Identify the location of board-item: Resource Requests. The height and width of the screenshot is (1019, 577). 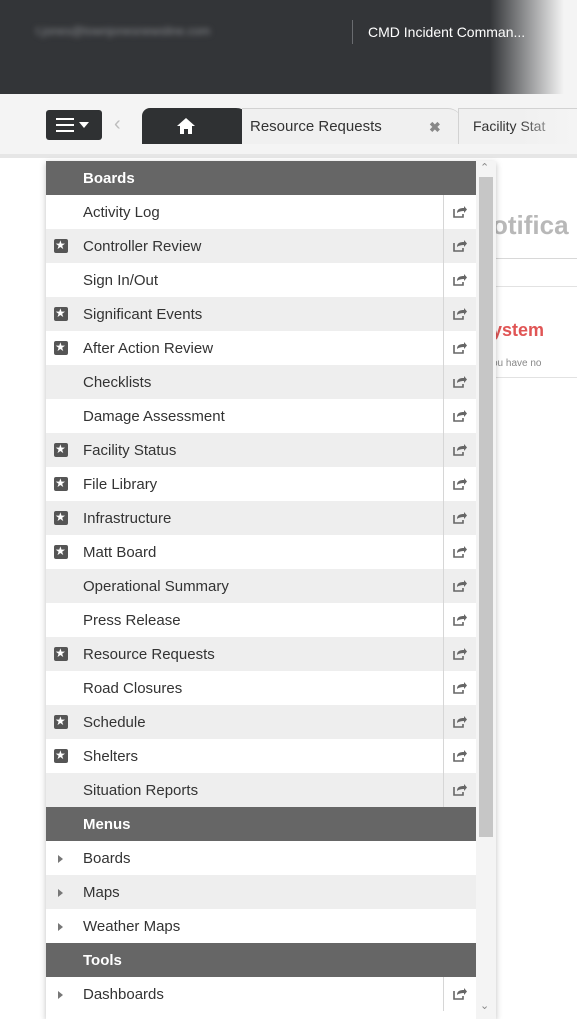
(261, 654).